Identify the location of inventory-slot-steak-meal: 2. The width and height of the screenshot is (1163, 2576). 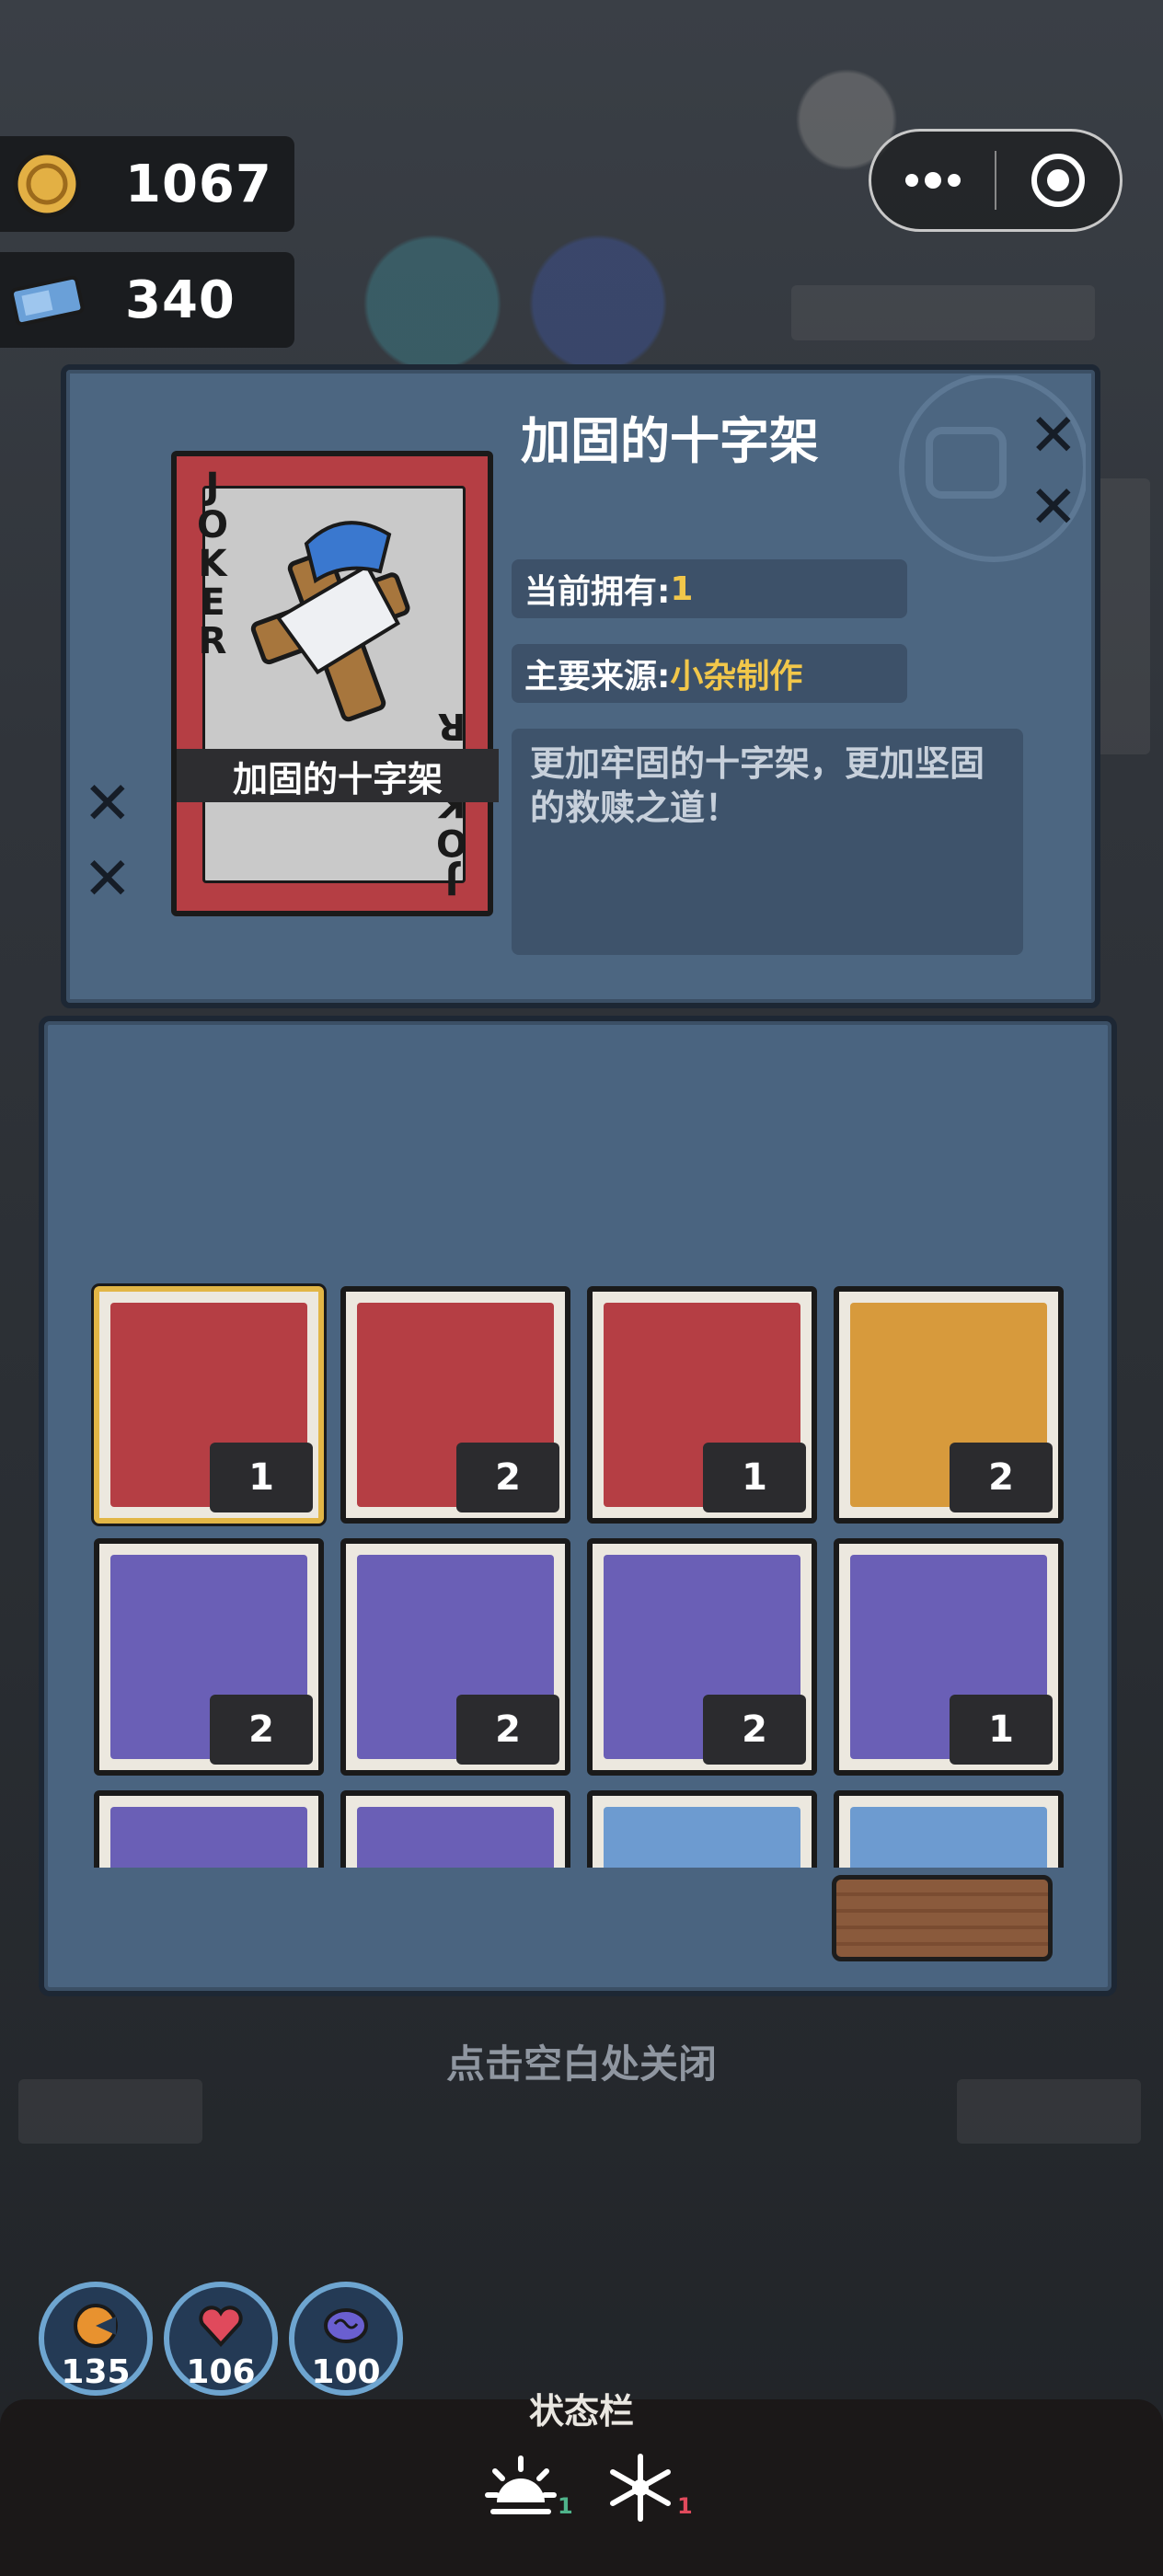
(949, 1405).